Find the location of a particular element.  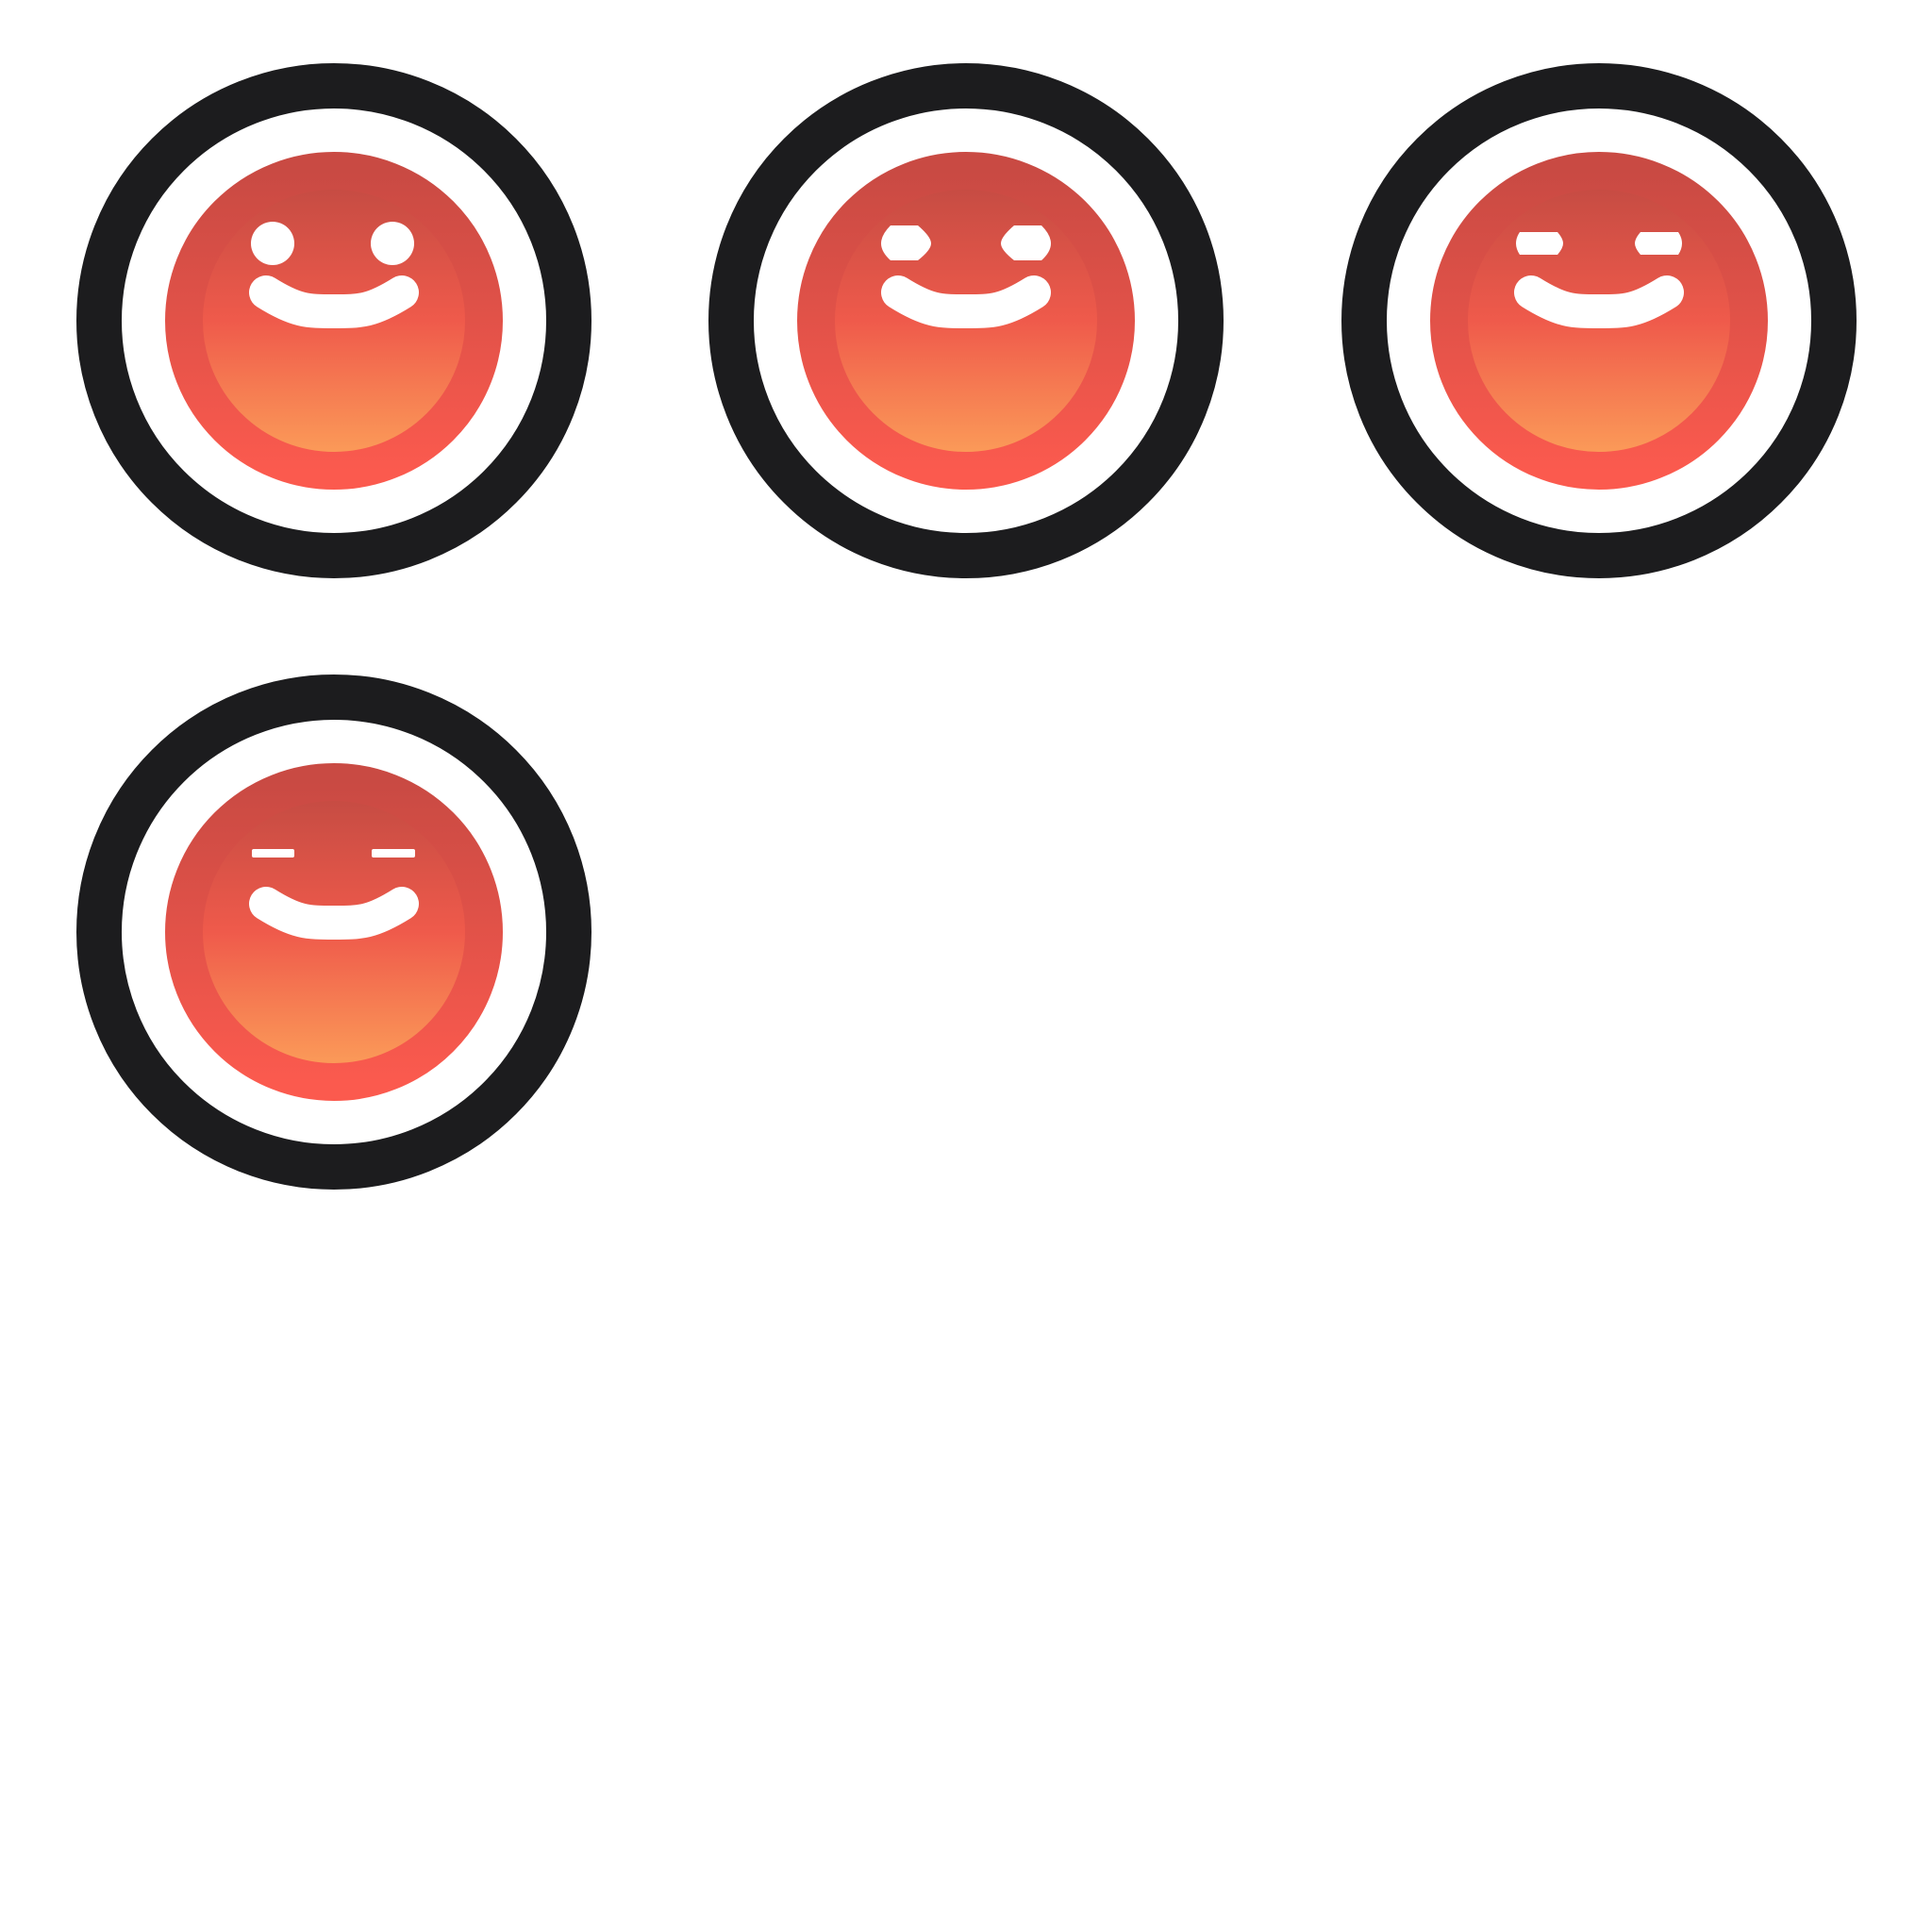

smiley-eyes-squinting-icon is located at coordinates (1599, 320).